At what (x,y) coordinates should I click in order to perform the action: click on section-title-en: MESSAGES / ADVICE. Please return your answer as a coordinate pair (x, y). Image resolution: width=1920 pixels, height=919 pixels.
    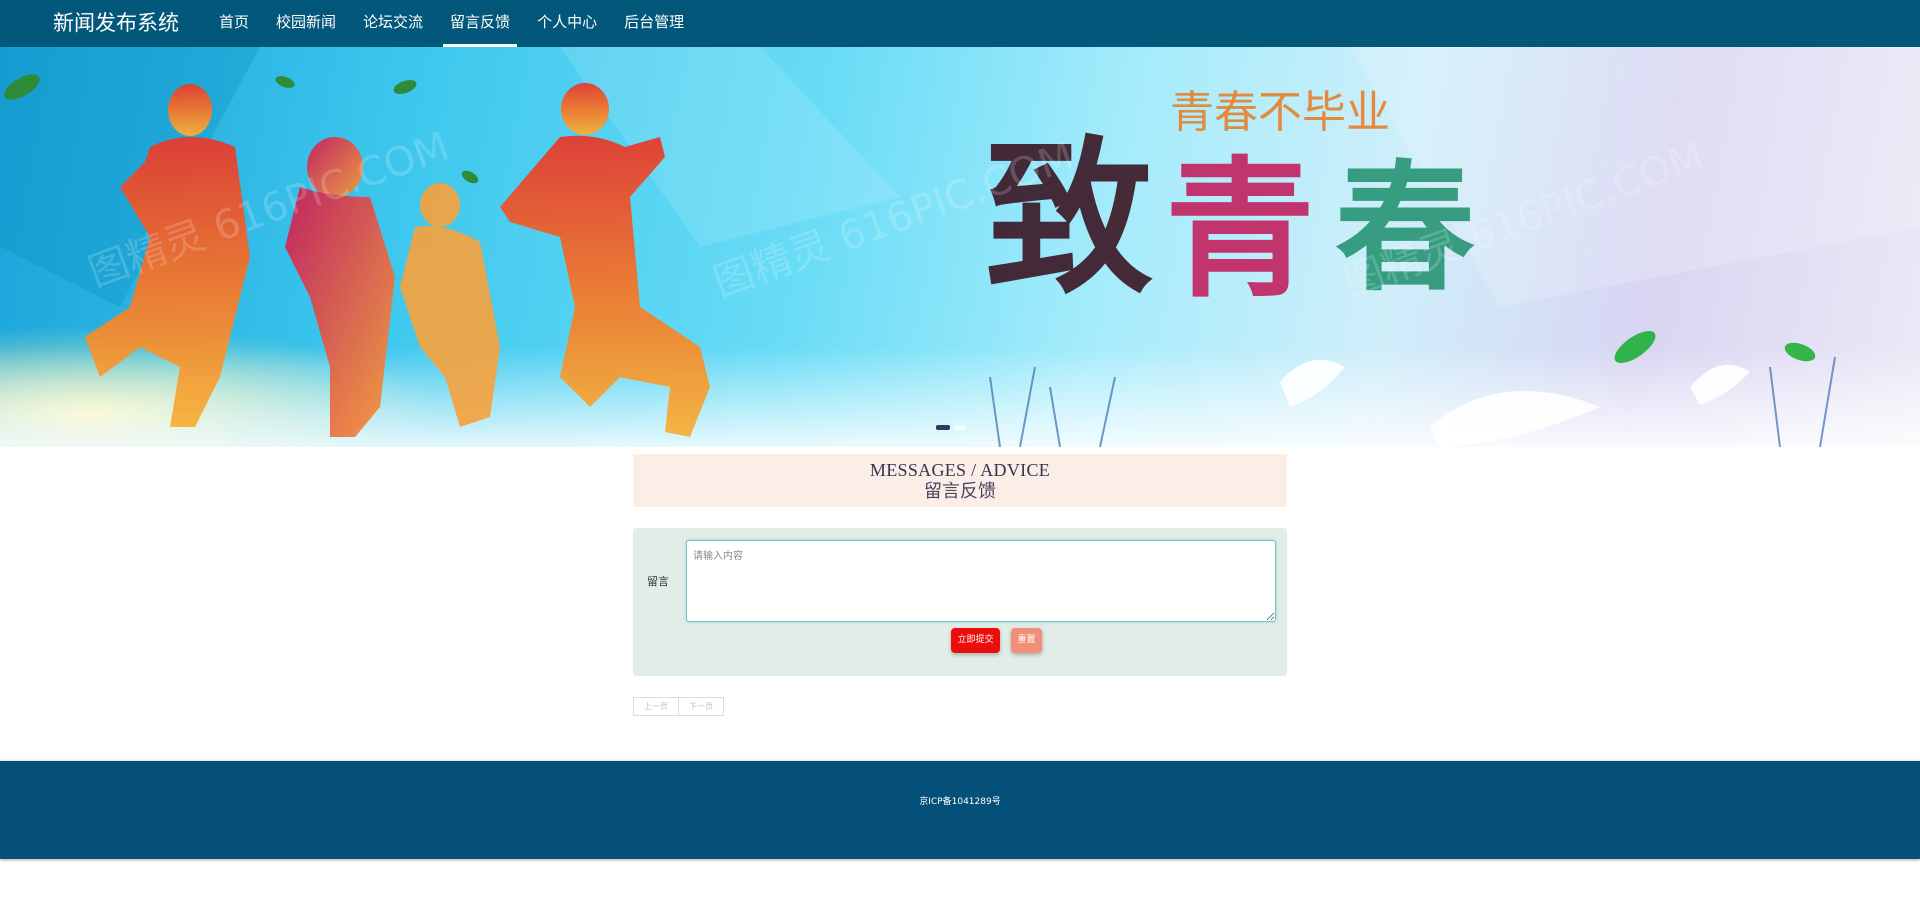
    Looking at the image, I should click on (960, 470).